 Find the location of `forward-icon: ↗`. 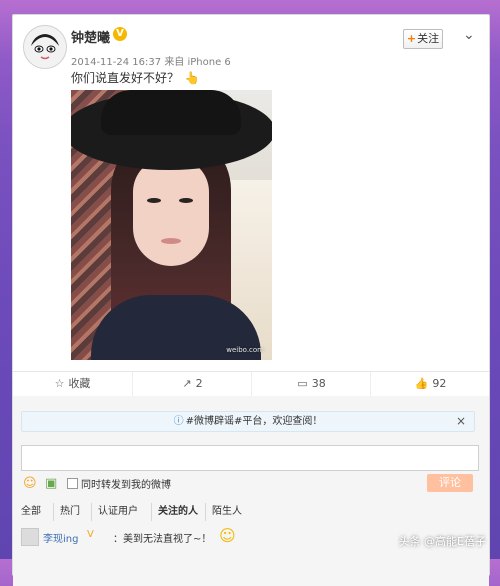

forward-icon: ↗ is located at coordinates (187, 383).